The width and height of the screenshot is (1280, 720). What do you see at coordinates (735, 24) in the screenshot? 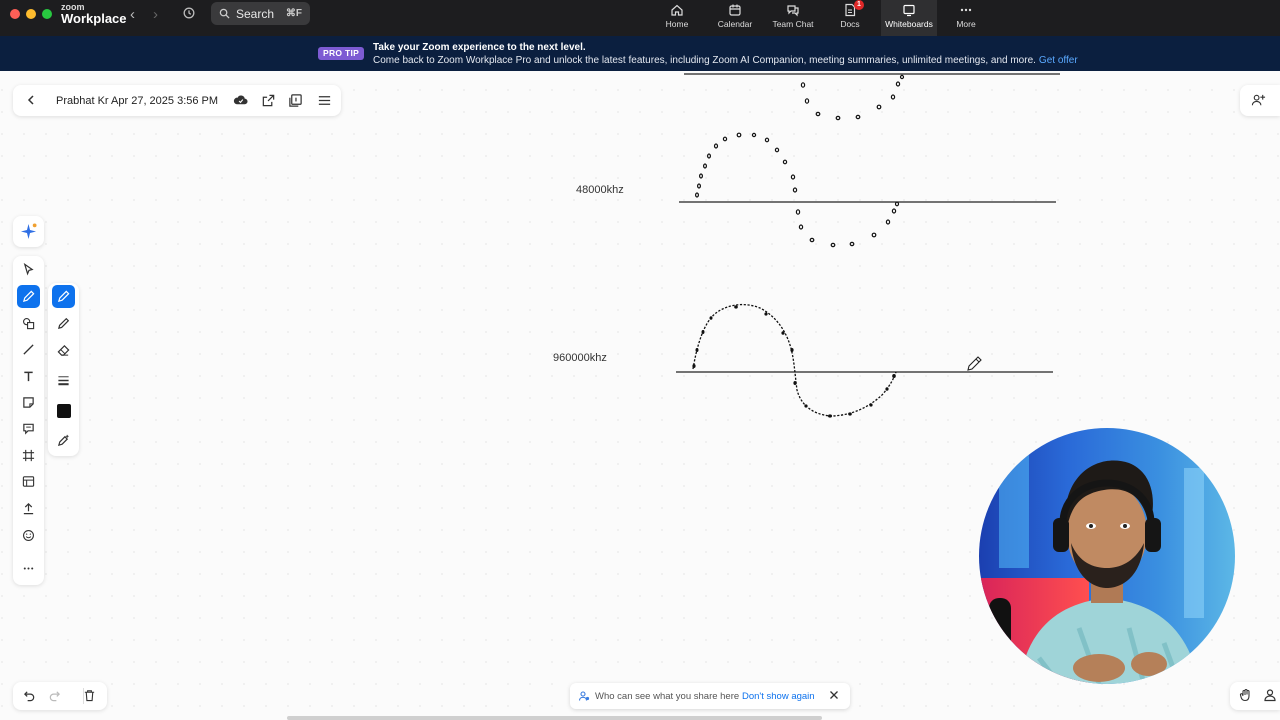
I see `tab-calendar-label: Calendar` at bounding box center [735, 24].